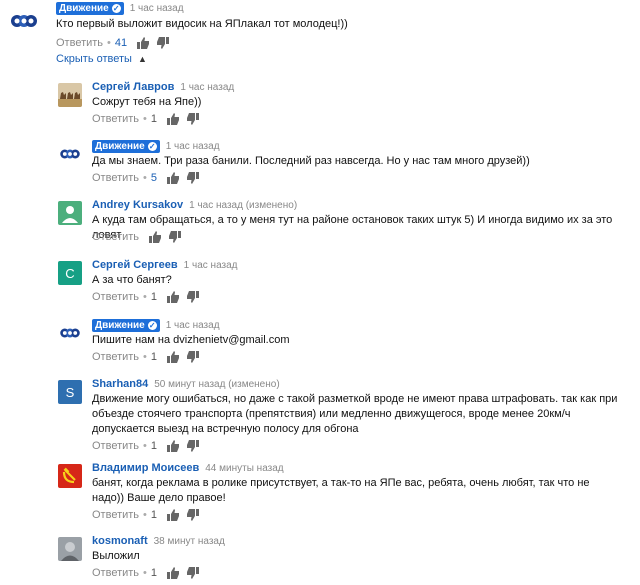 The image size is (640, 585). I want to click on like-count: 5, so click(154, 178).